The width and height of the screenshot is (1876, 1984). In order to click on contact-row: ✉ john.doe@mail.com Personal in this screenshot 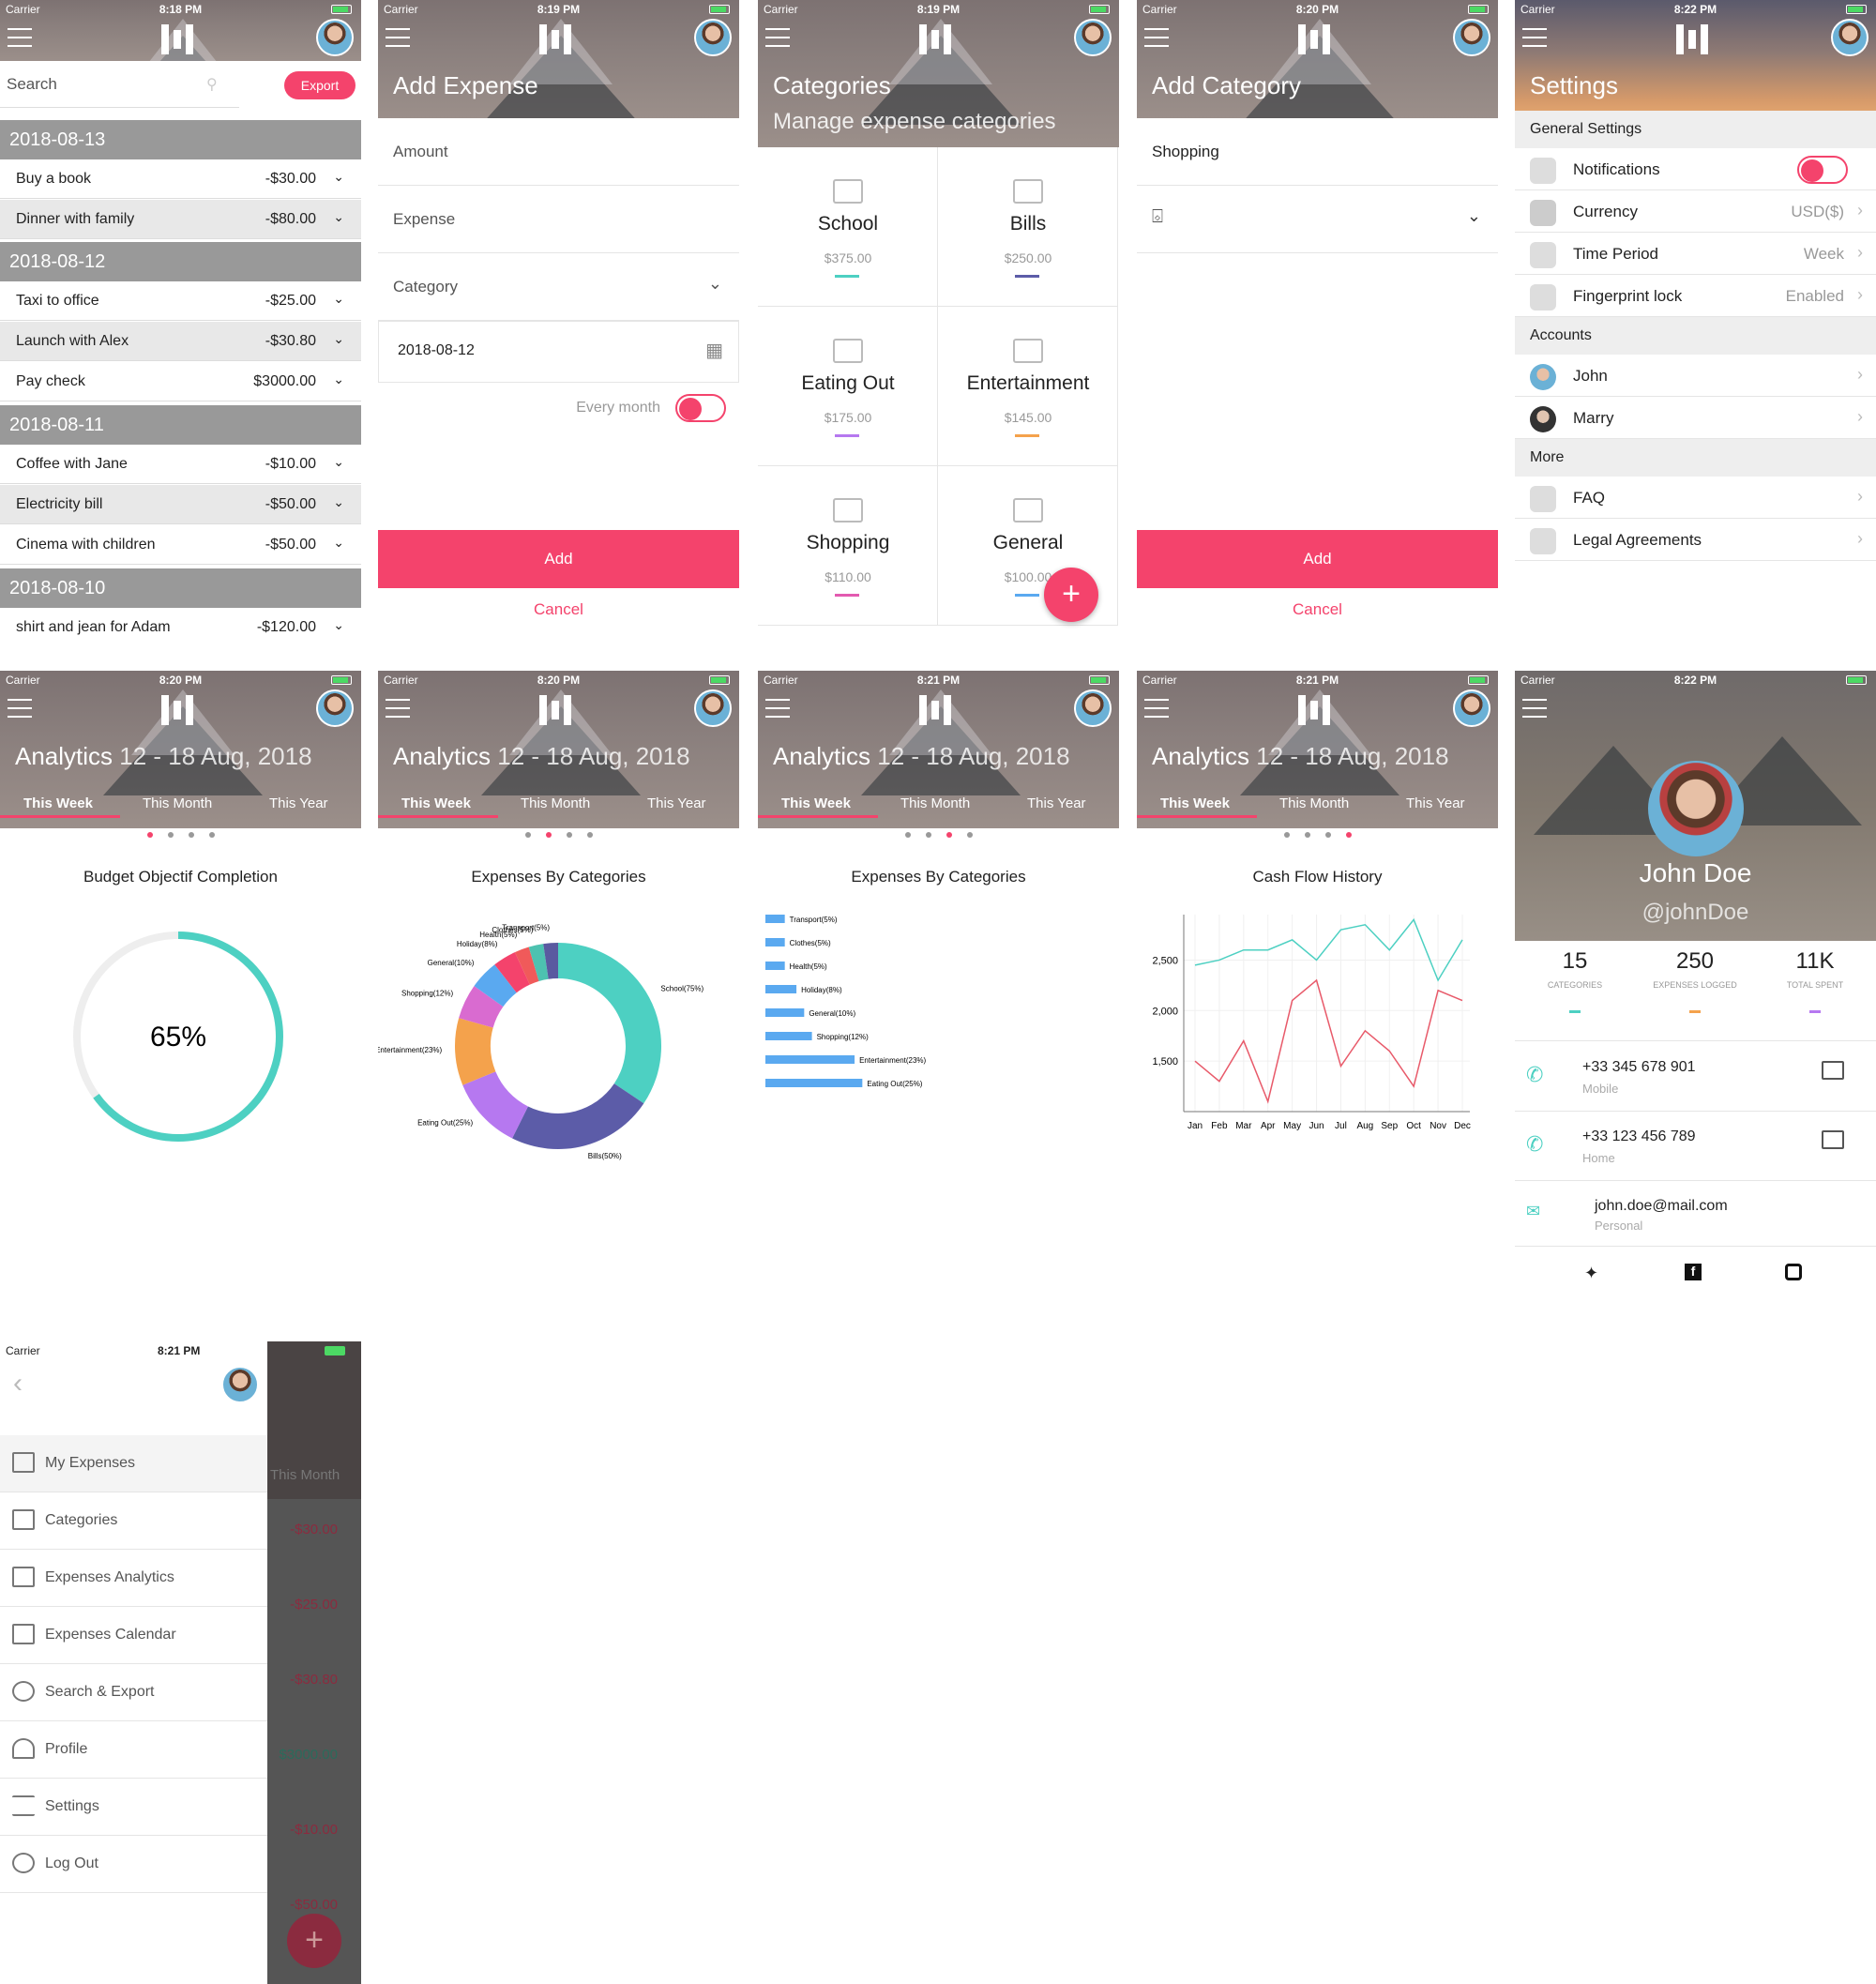, I will do `click(1695, 1214)`.